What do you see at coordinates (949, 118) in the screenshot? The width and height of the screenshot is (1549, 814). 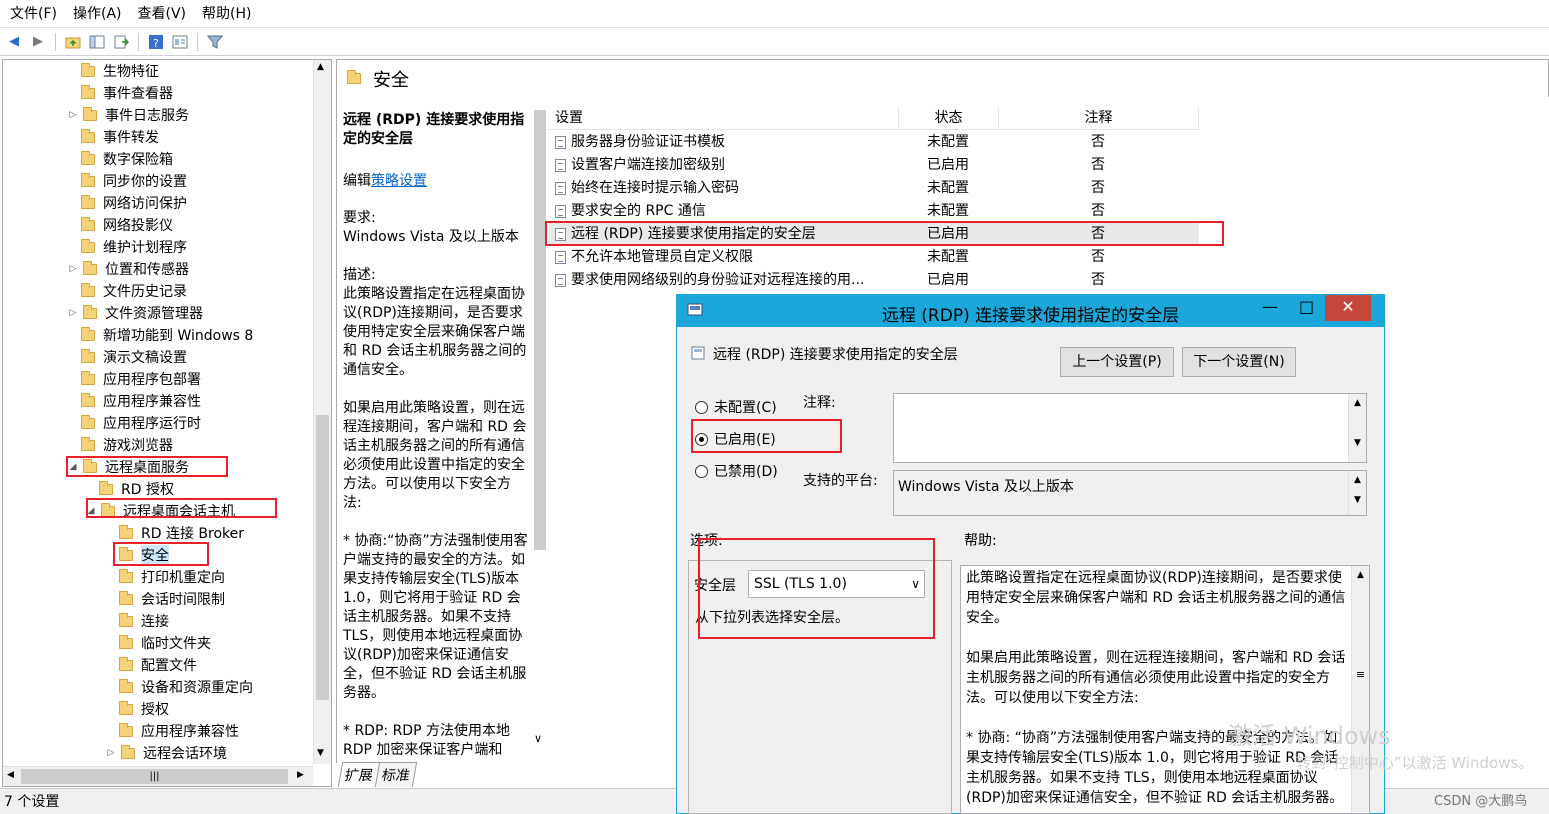 I see `column-state: 状态` at bounding box center [949, 118].